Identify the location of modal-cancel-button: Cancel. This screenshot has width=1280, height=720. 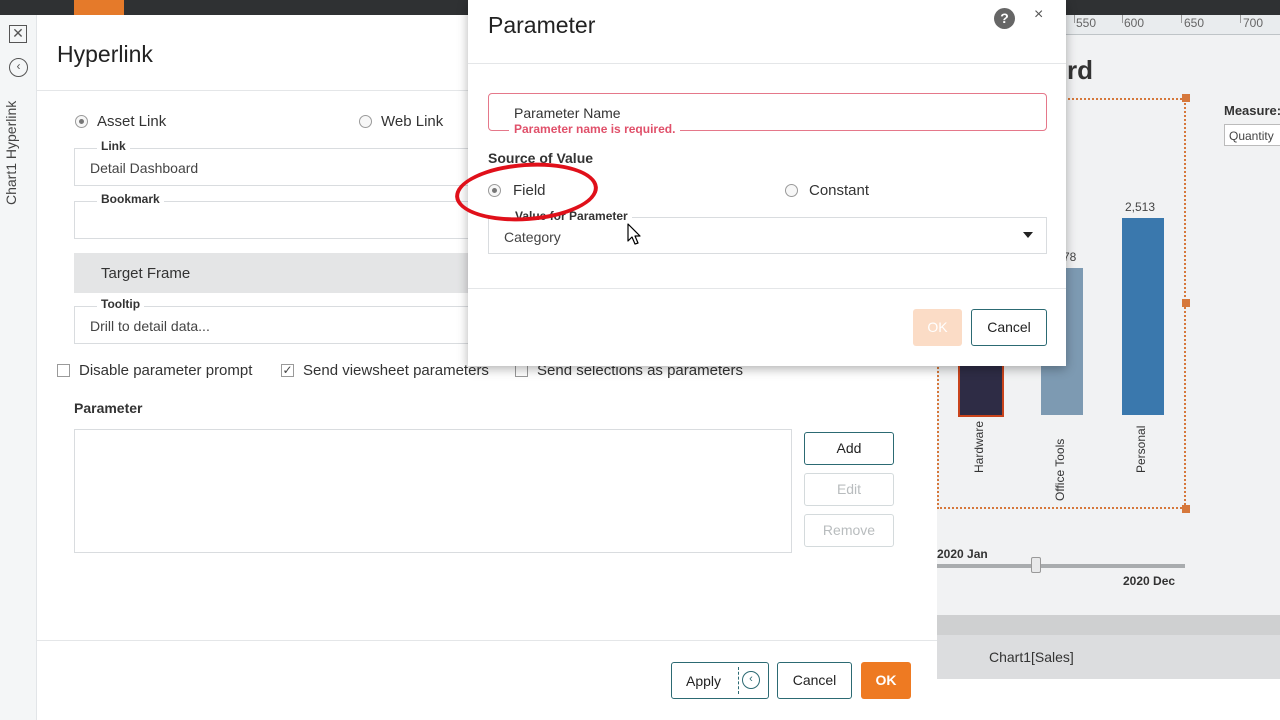
(1009, 327).